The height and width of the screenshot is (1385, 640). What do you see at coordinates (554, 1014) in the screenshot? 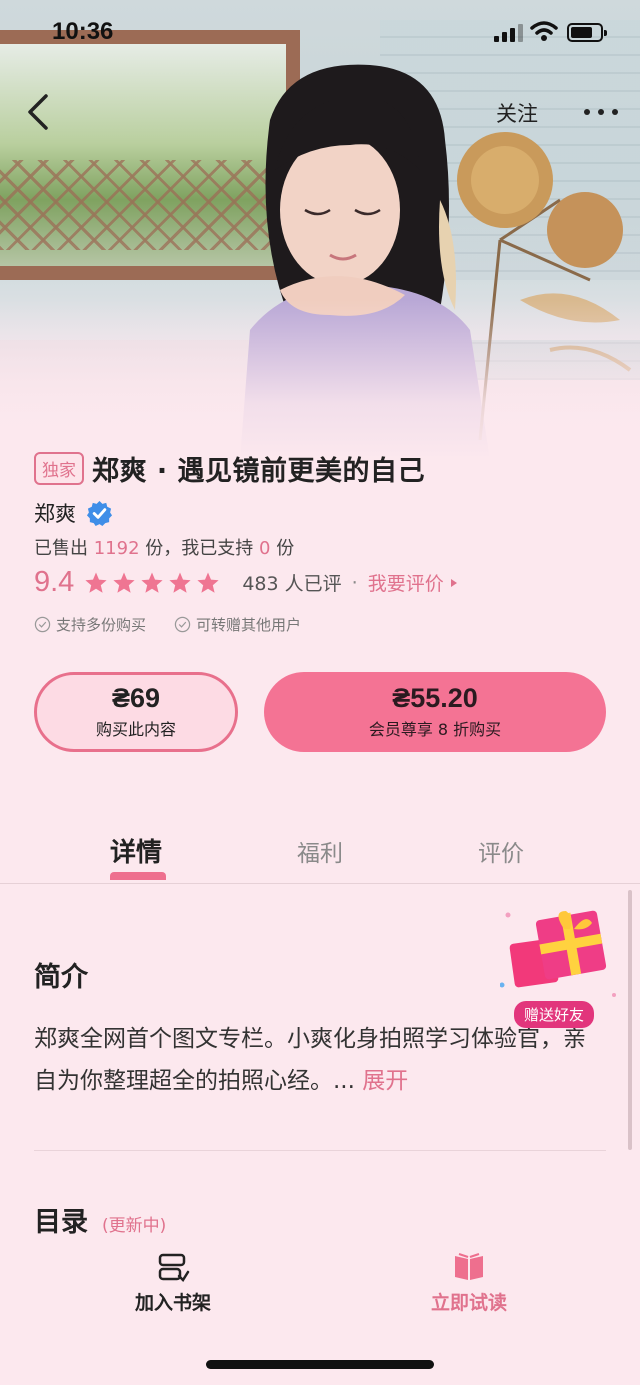
I see `gift-label: 赠送好友` at bounding box center [554, 1014].